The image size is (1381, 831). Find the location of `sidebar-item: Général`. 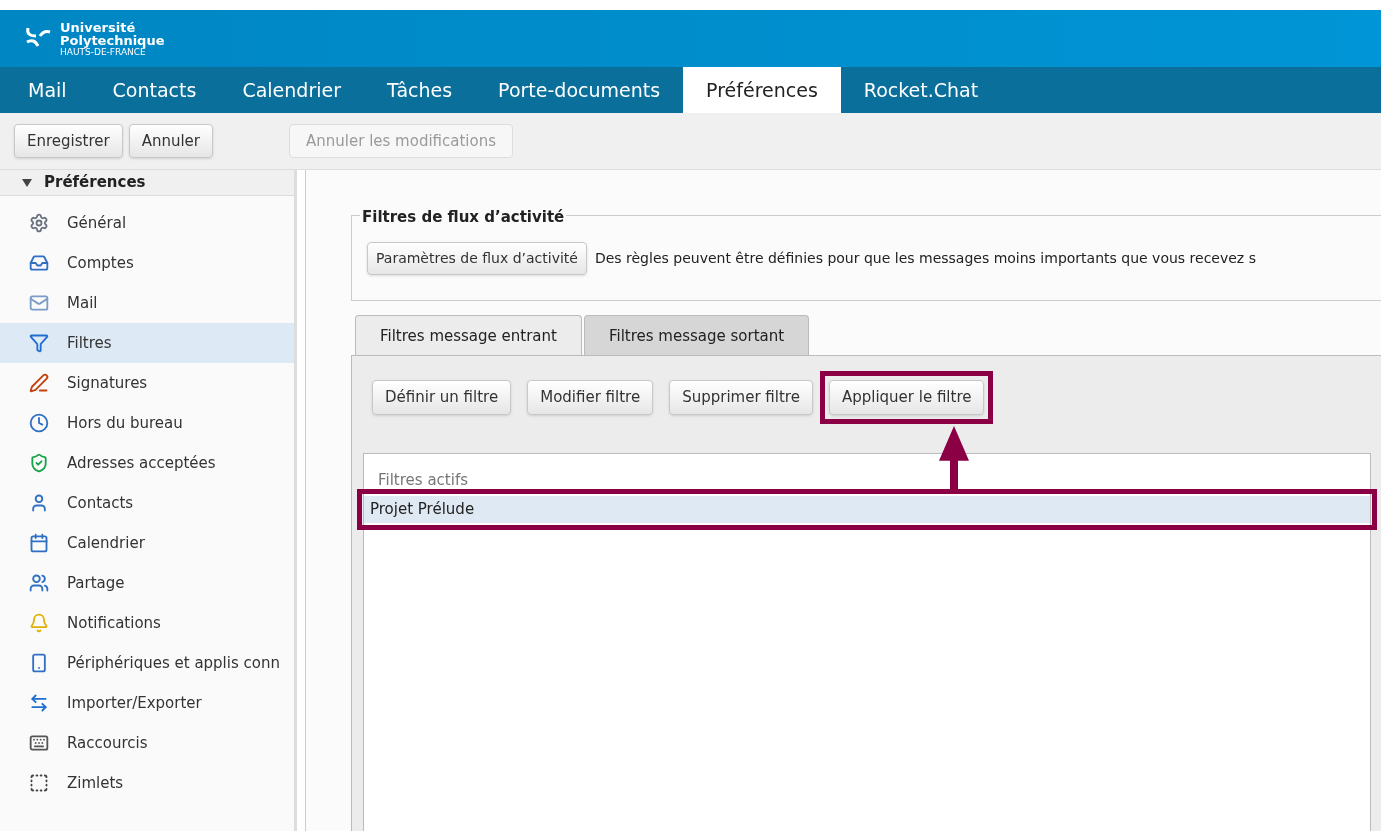

sidebar-item: Général is located at coordinates (147, 223).